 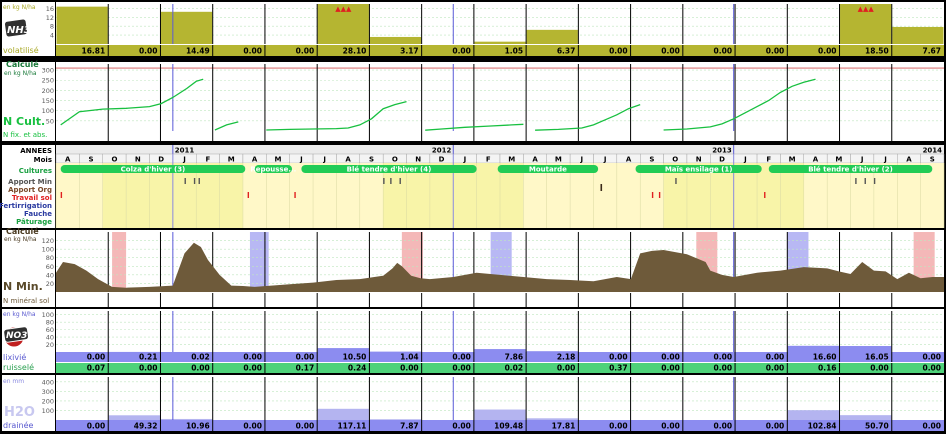 What do you see at coordinates (50, 338) in the screenshot?
I see `no3-ytick-label: 40` at bounding box center [50, 338].